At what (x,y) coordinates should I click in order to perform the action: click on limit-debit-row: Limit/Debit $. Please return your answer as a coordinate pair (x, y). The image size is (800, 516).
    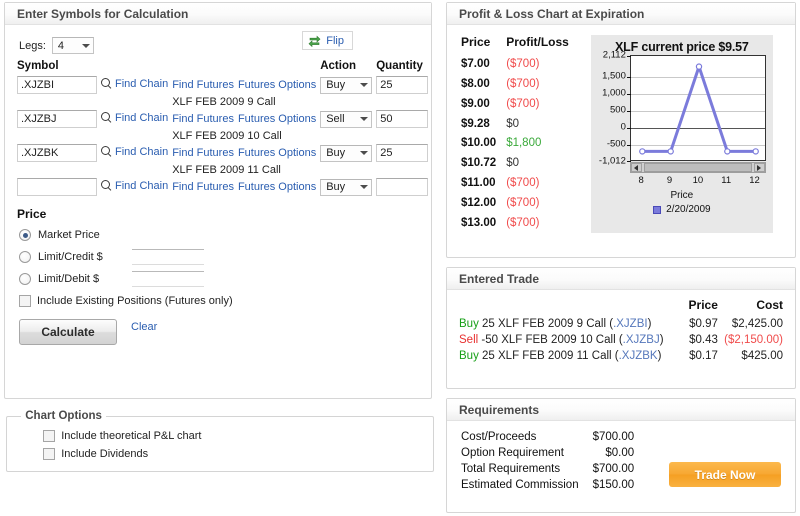
    Looking at the image, I should click on (220, 279).